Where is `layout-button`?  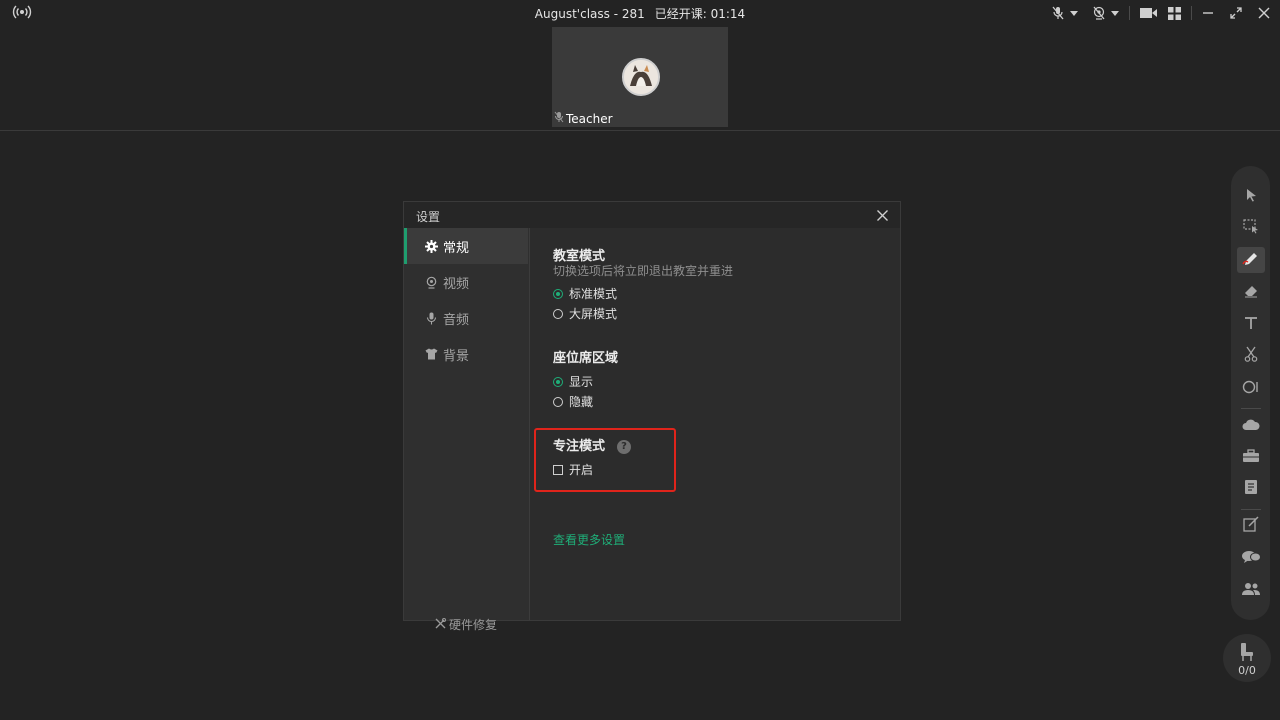
layout-button is located at coordinates (1174, 13).